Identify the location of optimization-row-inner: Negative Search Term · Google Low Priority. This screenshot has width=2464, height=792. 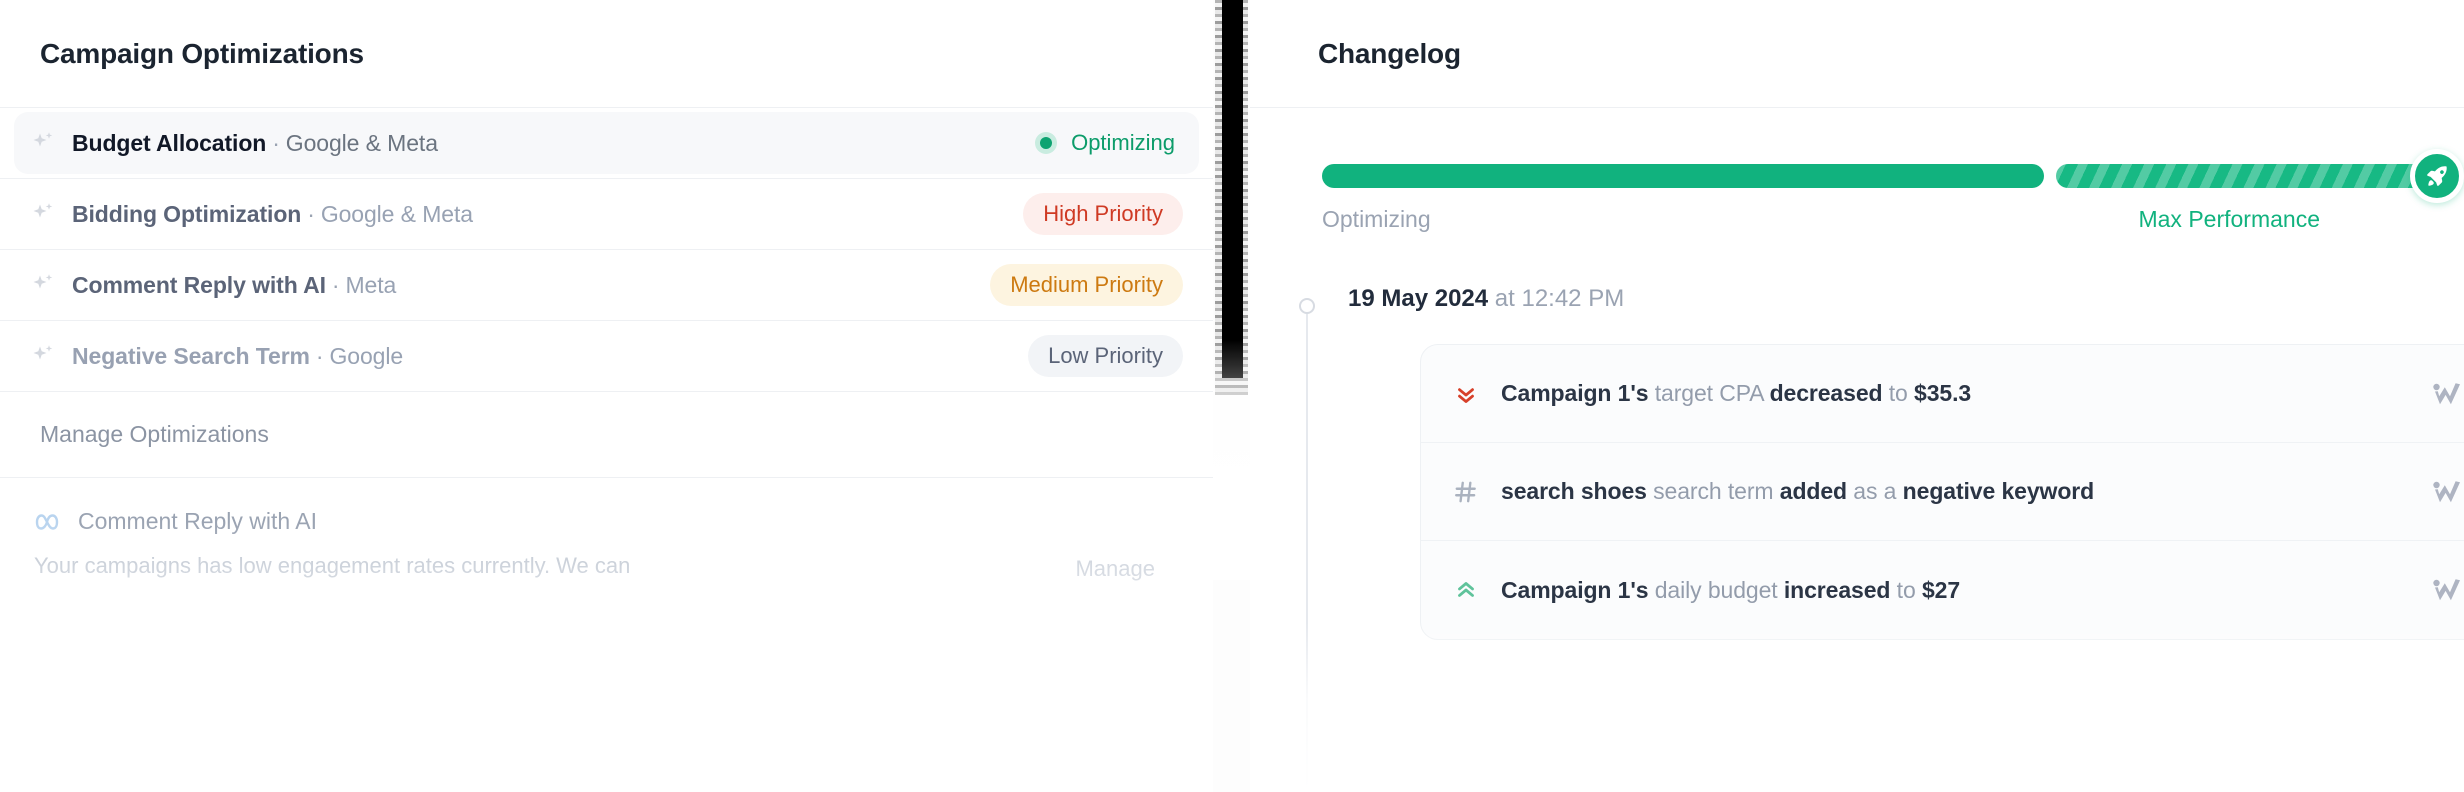
(606, 356).